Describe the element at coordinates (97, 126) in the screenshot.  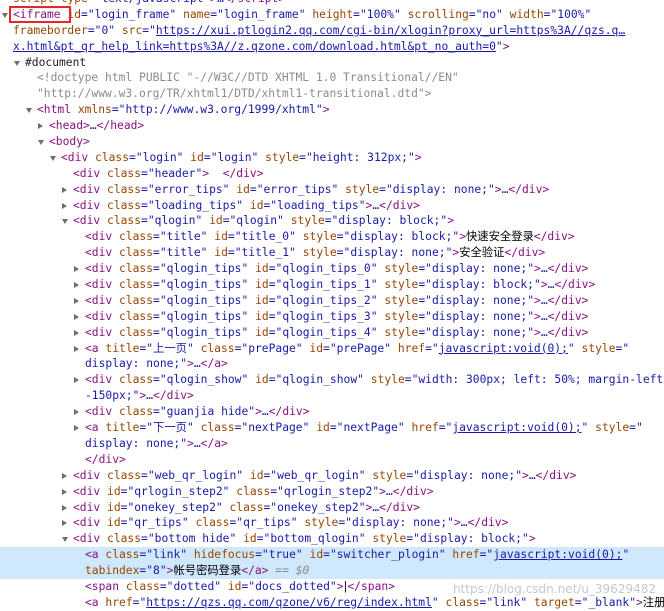
I see `dom-node-text: <head>…</head>` at that location.